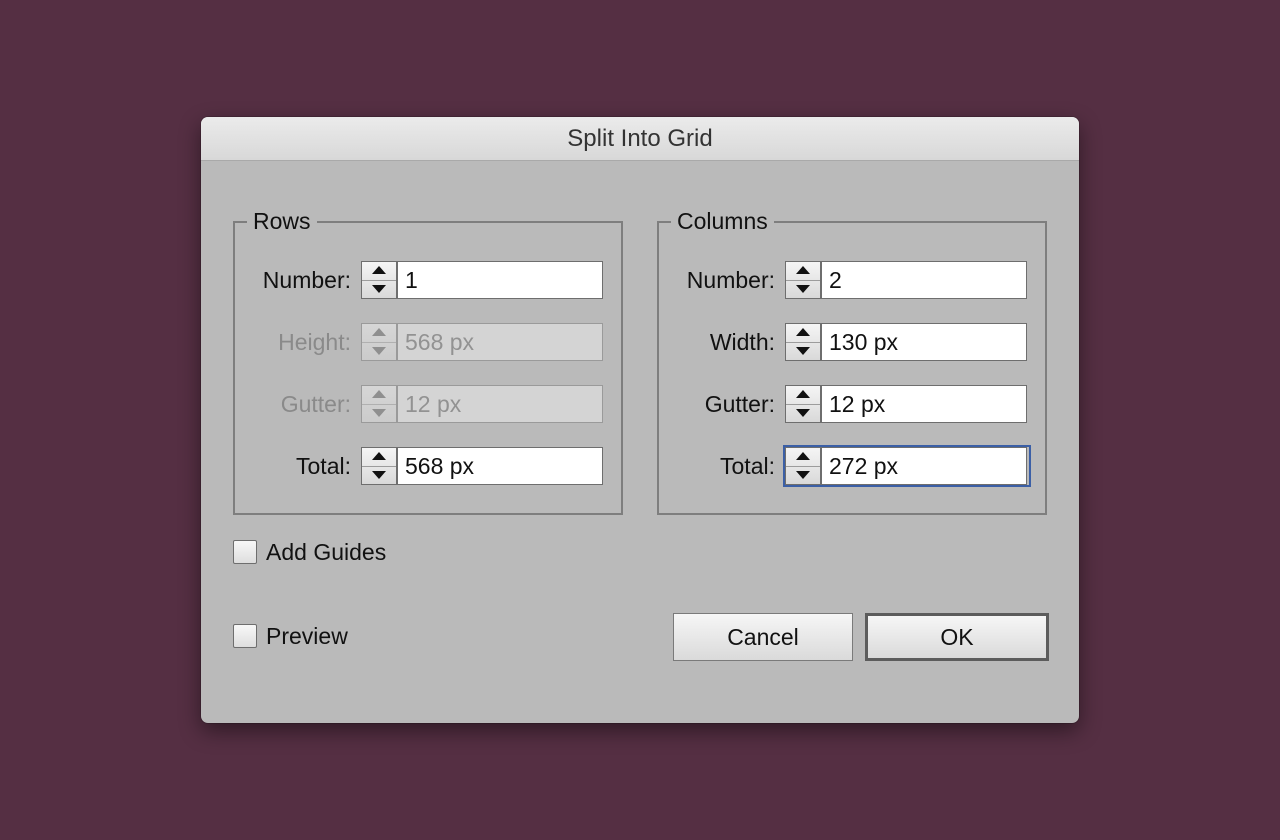 The width and height of the screenshot is (1280, 840). I want to click on rows-total-decrement-icon, so click(379, 475).